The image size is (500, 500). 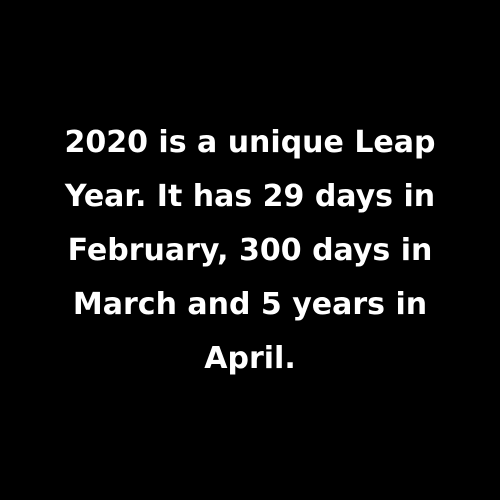 I want to click on caption-line-3: February, 300 days in, so click(x=250, y=250).